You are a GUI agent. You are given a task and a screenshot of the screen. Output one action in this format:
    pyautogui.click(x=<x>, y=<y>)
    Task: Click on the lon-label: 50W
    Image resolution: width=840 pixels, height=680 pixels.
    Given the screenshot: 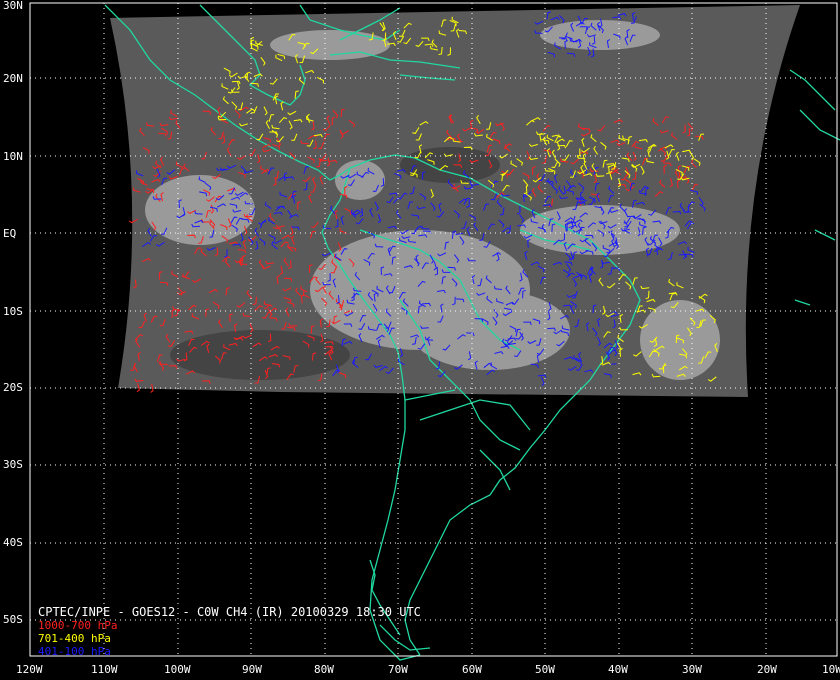 What is the action you would take?
    pyautogui.click(x=545, y=669)
    